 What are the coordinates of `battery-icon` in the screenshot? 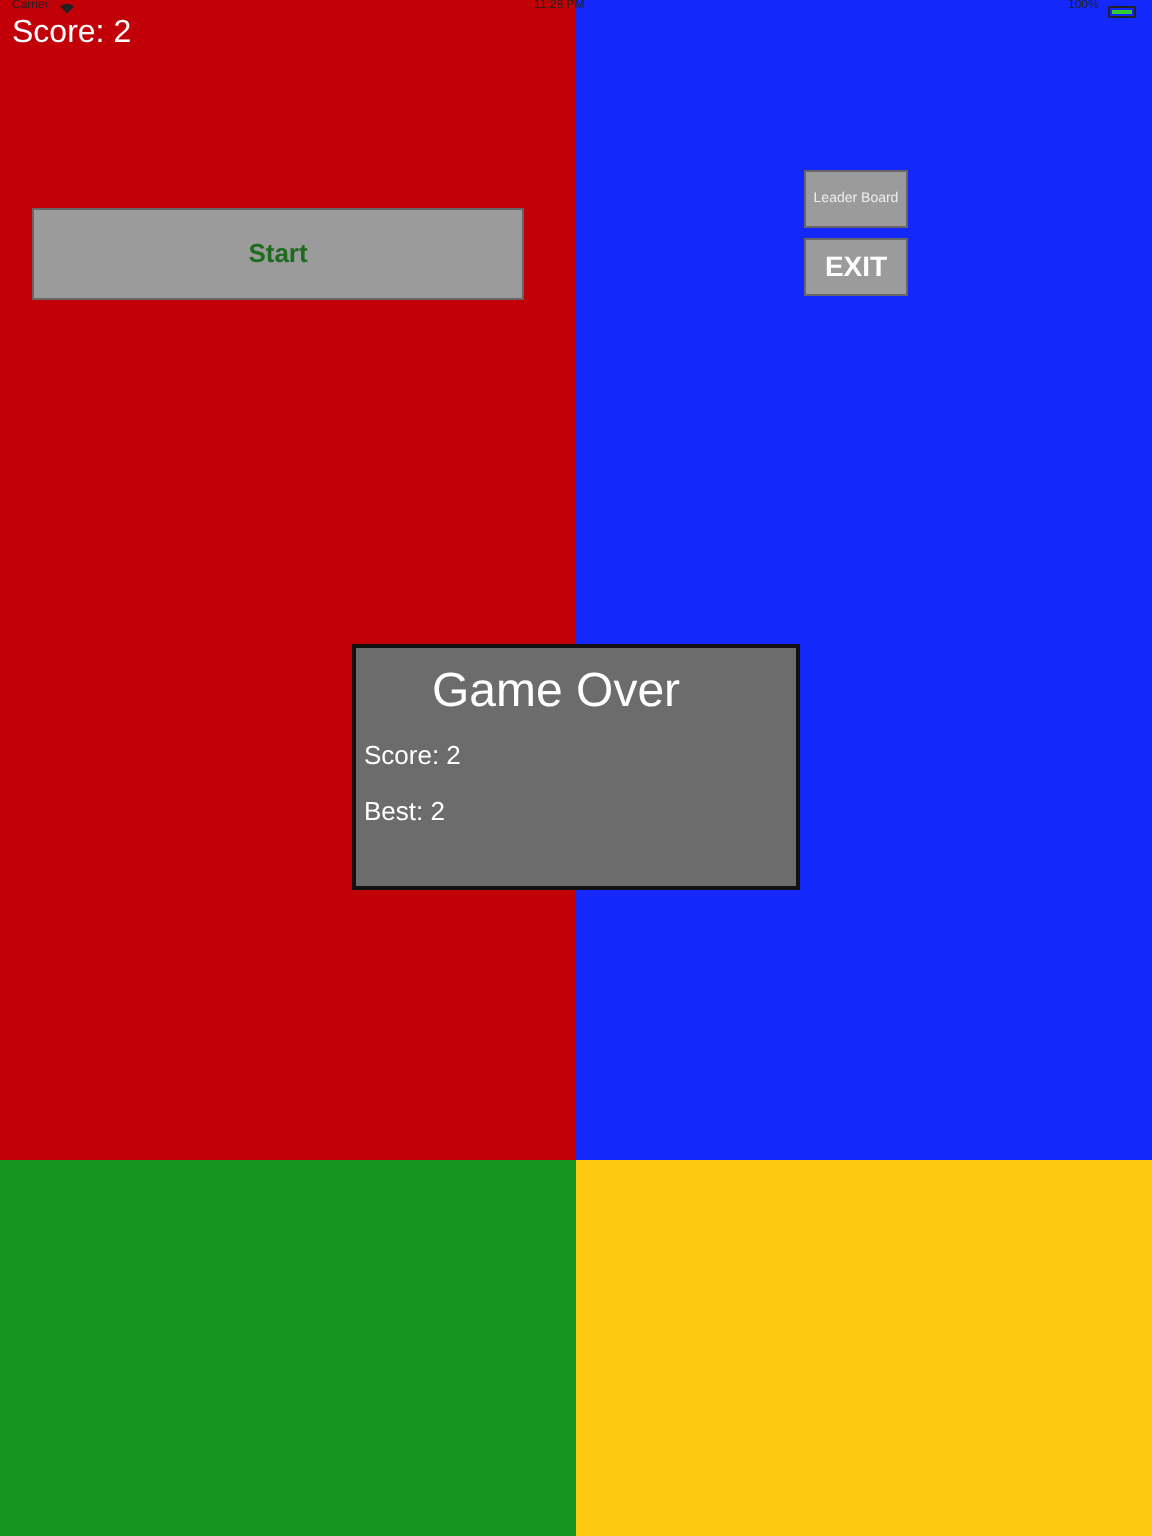 It's located at (1122, 12).